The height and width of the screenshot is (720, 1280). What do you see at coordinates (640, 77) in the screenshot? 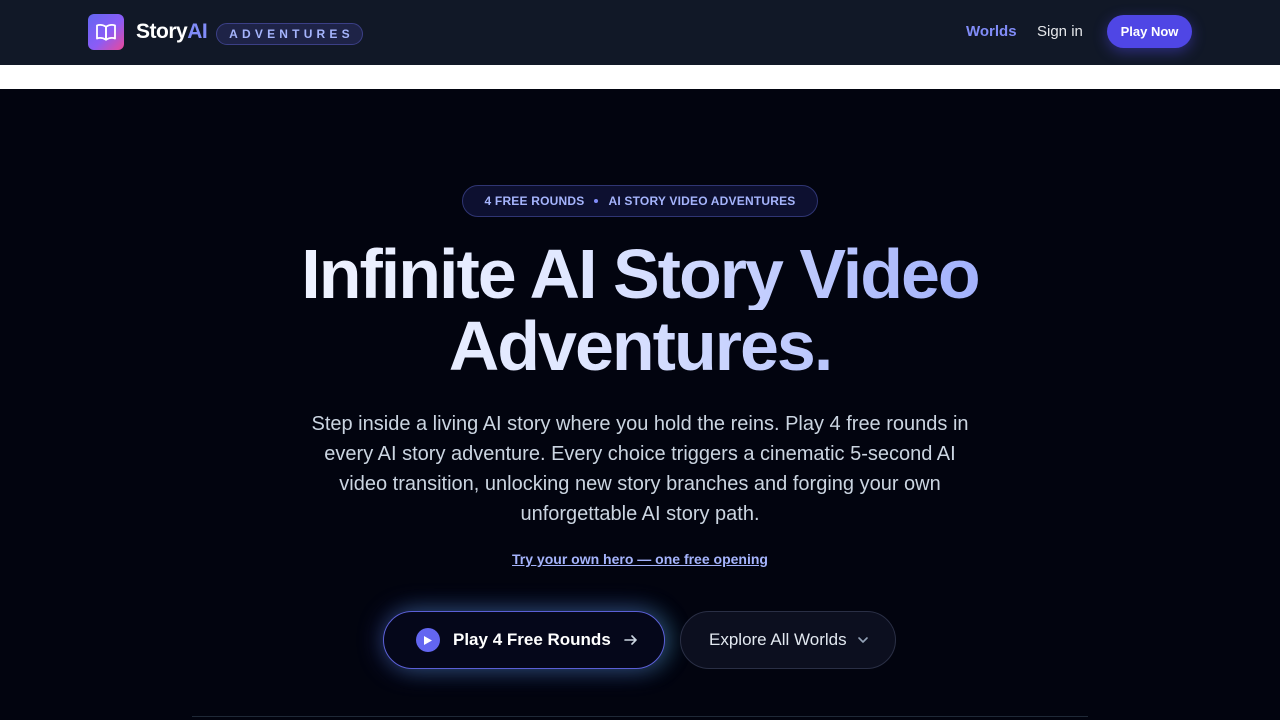
I see `banner-strip` at bounding box center [640, 77].